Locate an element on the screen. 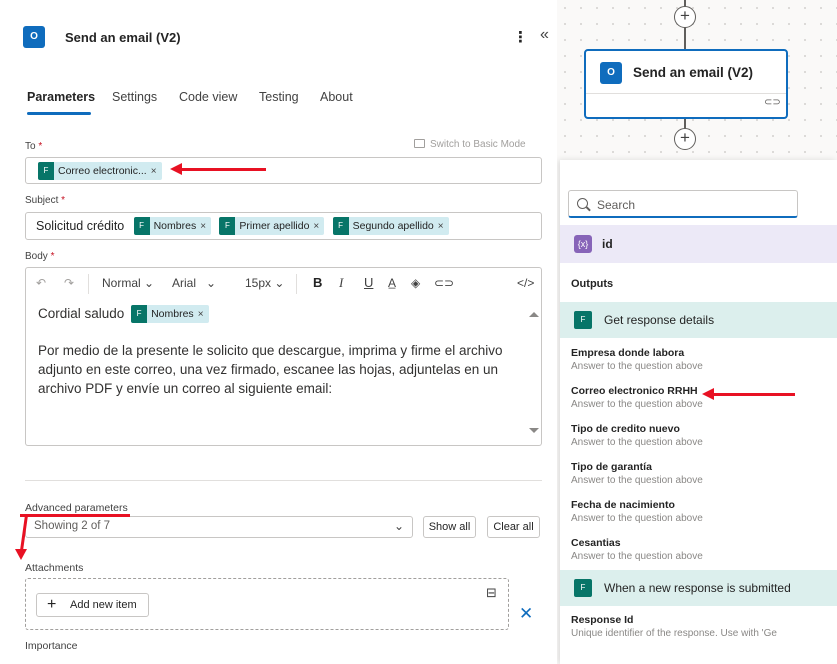 Image resolution: width=837 pixels, height=664 pixels. show-all-button: Show all is located at coordinates (449, 527).